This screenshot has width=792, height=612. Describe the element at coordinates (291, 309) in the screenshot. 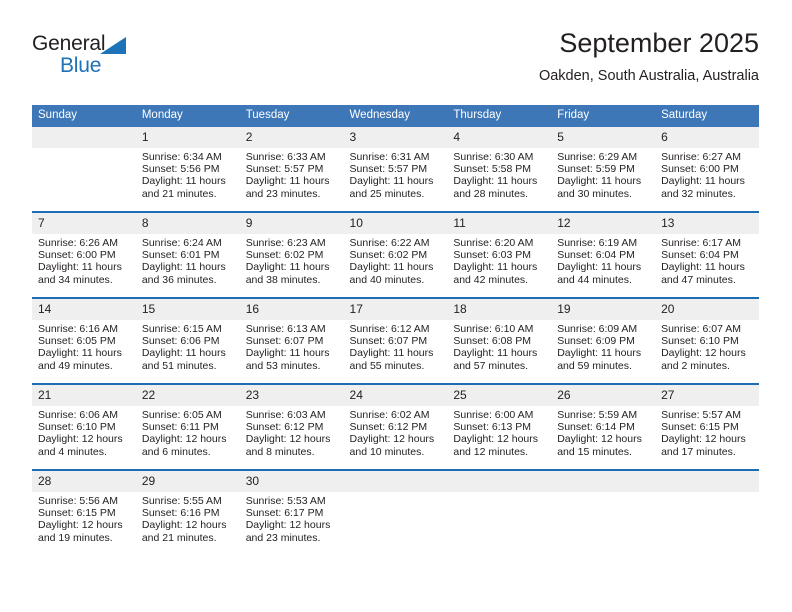

I see `day-number-16: 16` at that location.